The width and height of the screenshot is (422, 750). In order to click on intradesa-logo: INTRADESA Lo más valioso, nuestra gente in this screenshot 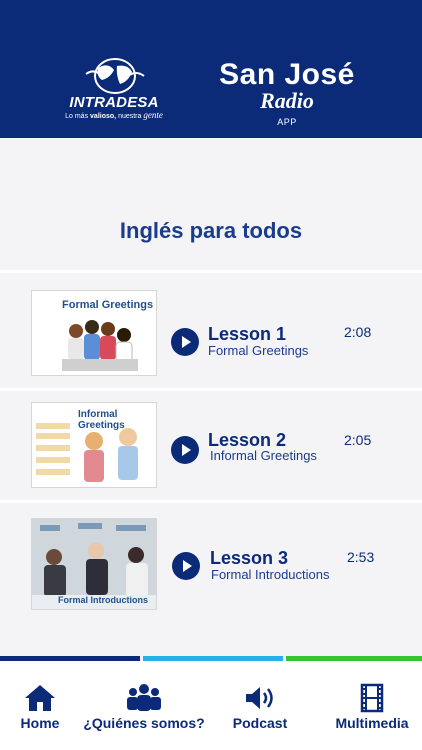, I will do `click(114, 90)`.